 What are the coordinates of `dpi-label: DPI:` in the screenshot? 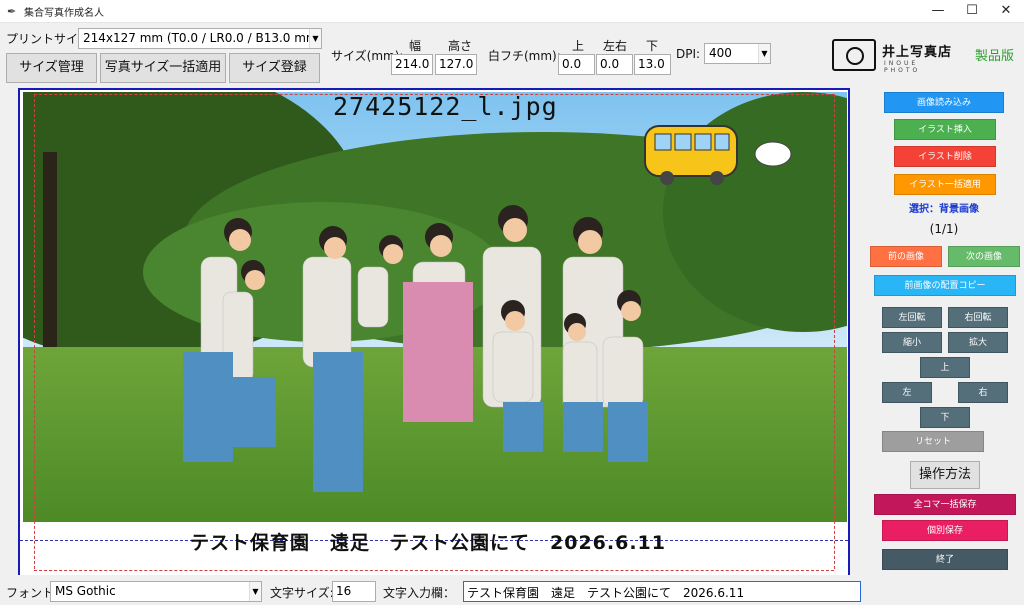 It's located at (688, 54).